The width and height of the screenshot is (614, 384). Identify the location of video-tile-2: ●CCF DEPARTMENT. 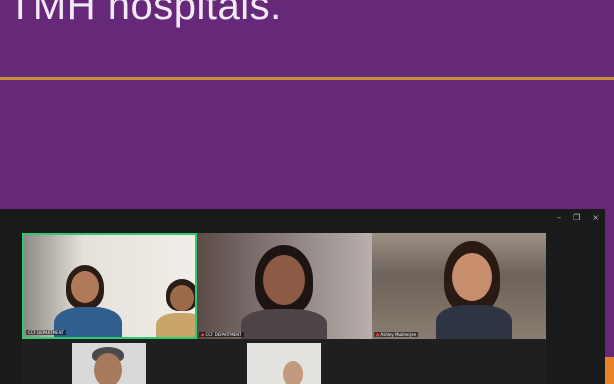
(284, 286).